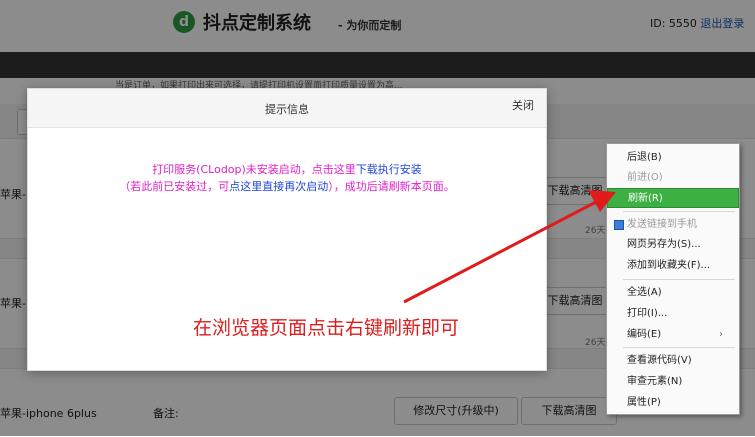  Describe the element at coordinates (602, 201) in the screenshot. I see `arrow-head` at that location.